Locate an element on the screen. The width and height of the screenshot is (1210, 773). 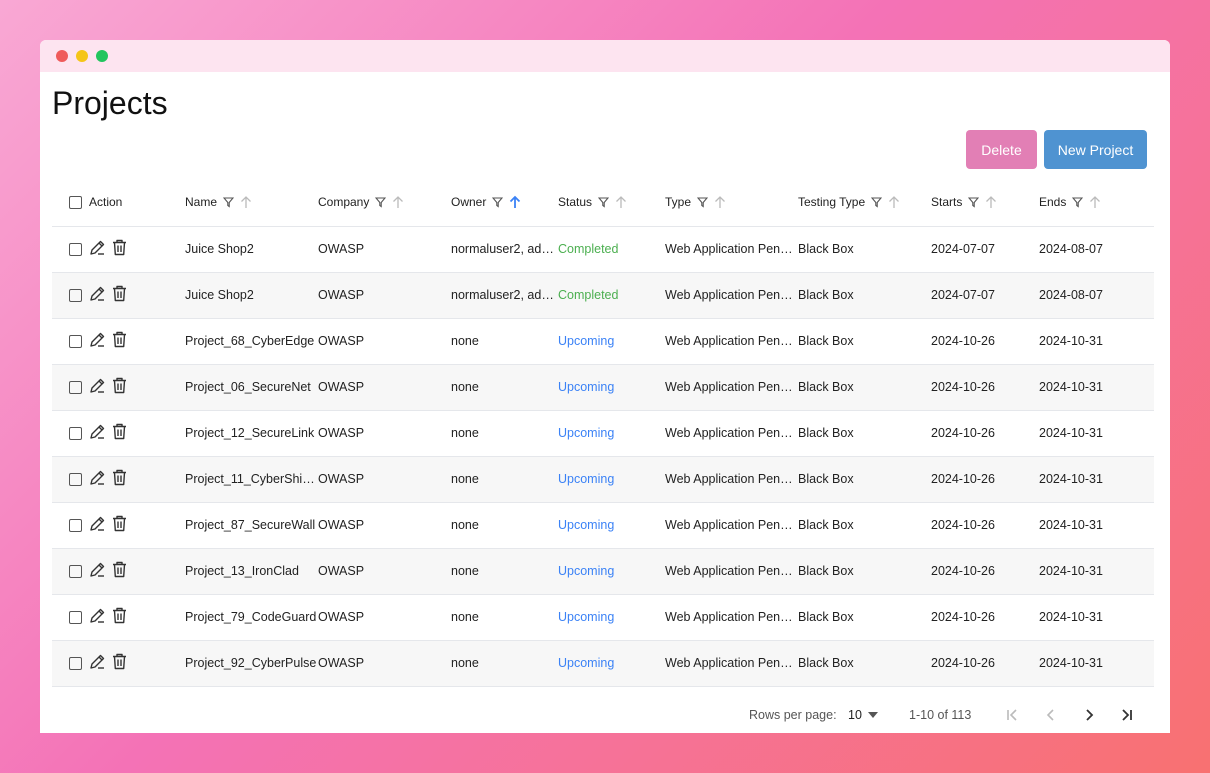
rows-per-page-value: 10 is located at coordinates (855, 715).